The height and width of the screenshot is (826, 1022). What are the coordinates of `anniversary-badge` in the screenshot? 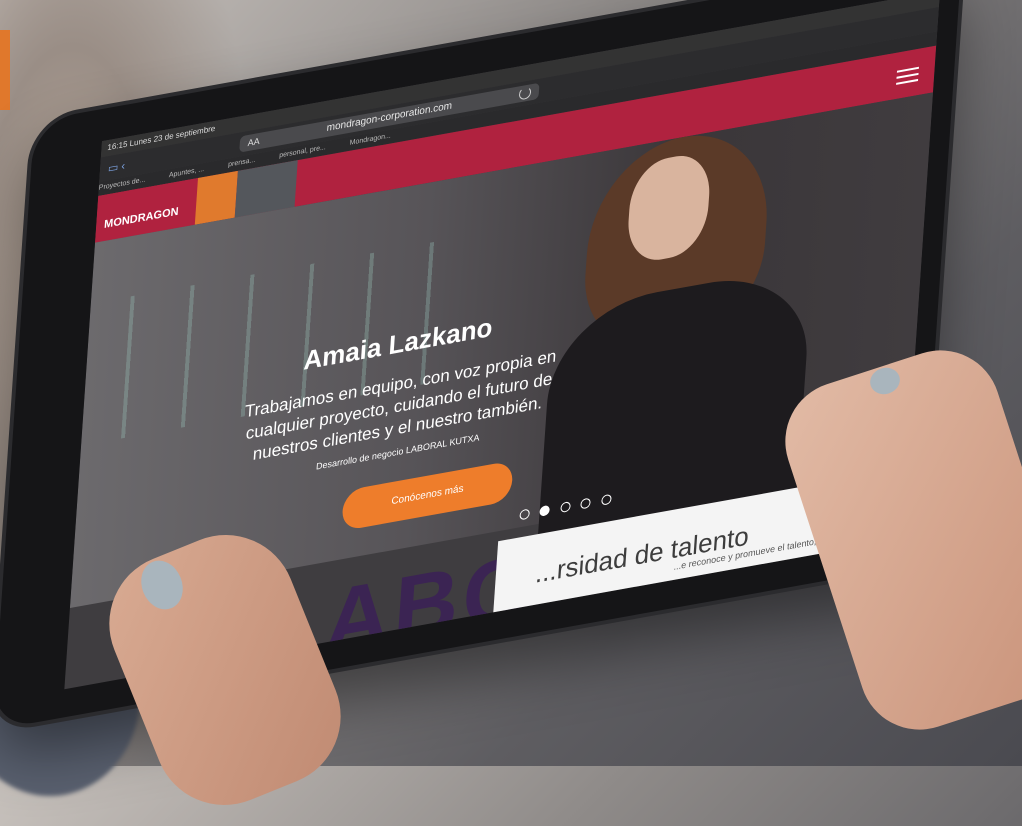 It's located at (216, 197).